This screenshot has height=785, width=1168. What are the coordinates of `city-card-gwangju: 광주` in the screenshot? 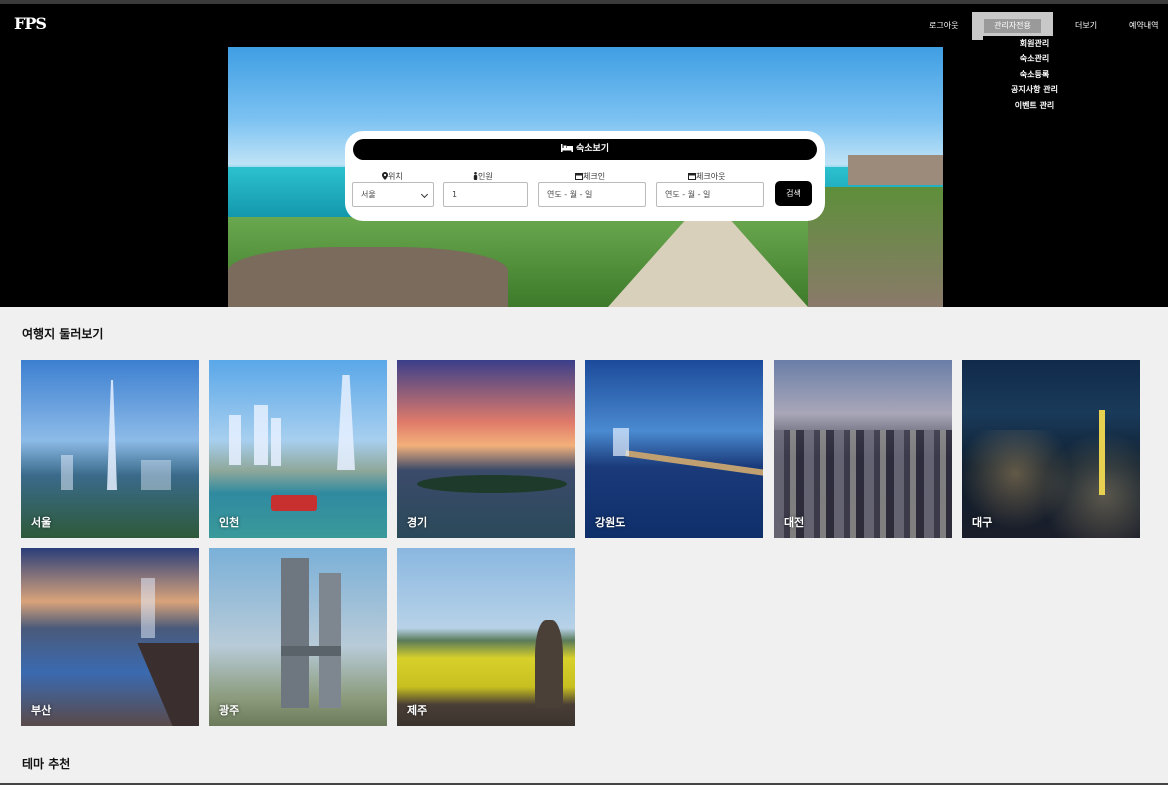 It's located at (298, 637).